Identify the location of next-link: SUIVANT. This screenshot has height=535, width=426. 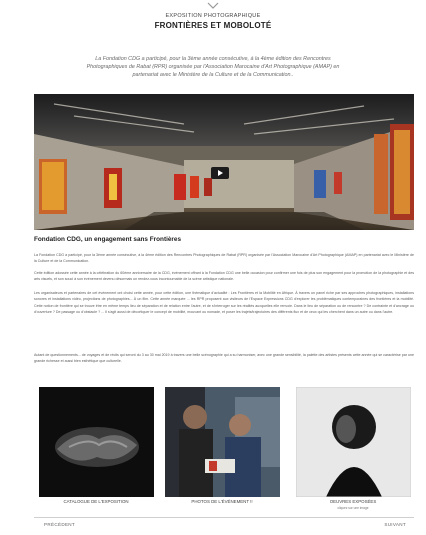
(395, 524).